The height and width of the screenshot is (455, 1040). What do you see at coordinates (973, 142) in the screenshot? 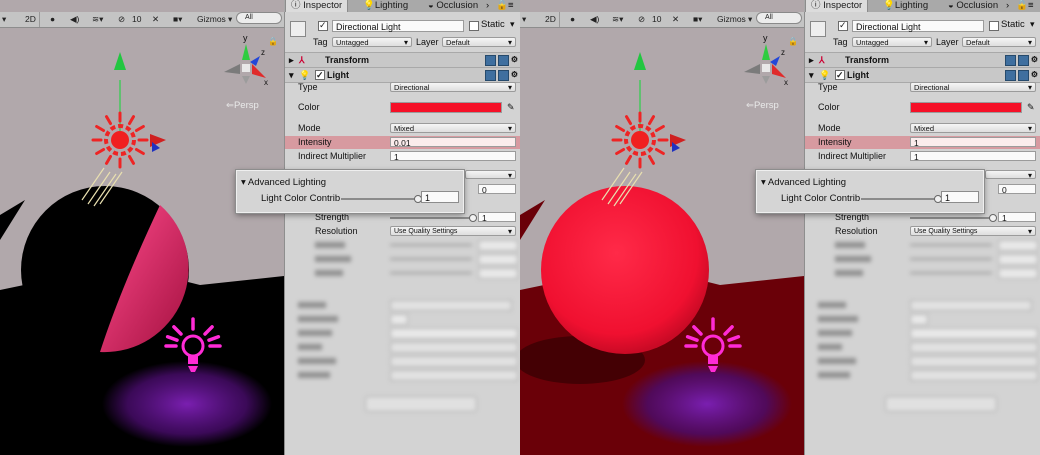
I see `intensity-input: 1` at bounding box center [973, 142].